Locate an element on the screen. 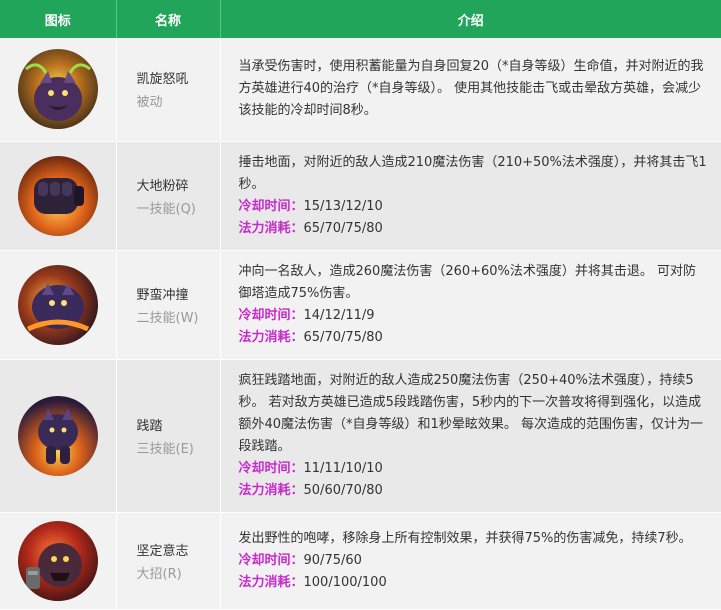 Image resolution: width=721 pixels, height=610 pixels. skill-type: 大招(R) is located at coordinates (159, 574).